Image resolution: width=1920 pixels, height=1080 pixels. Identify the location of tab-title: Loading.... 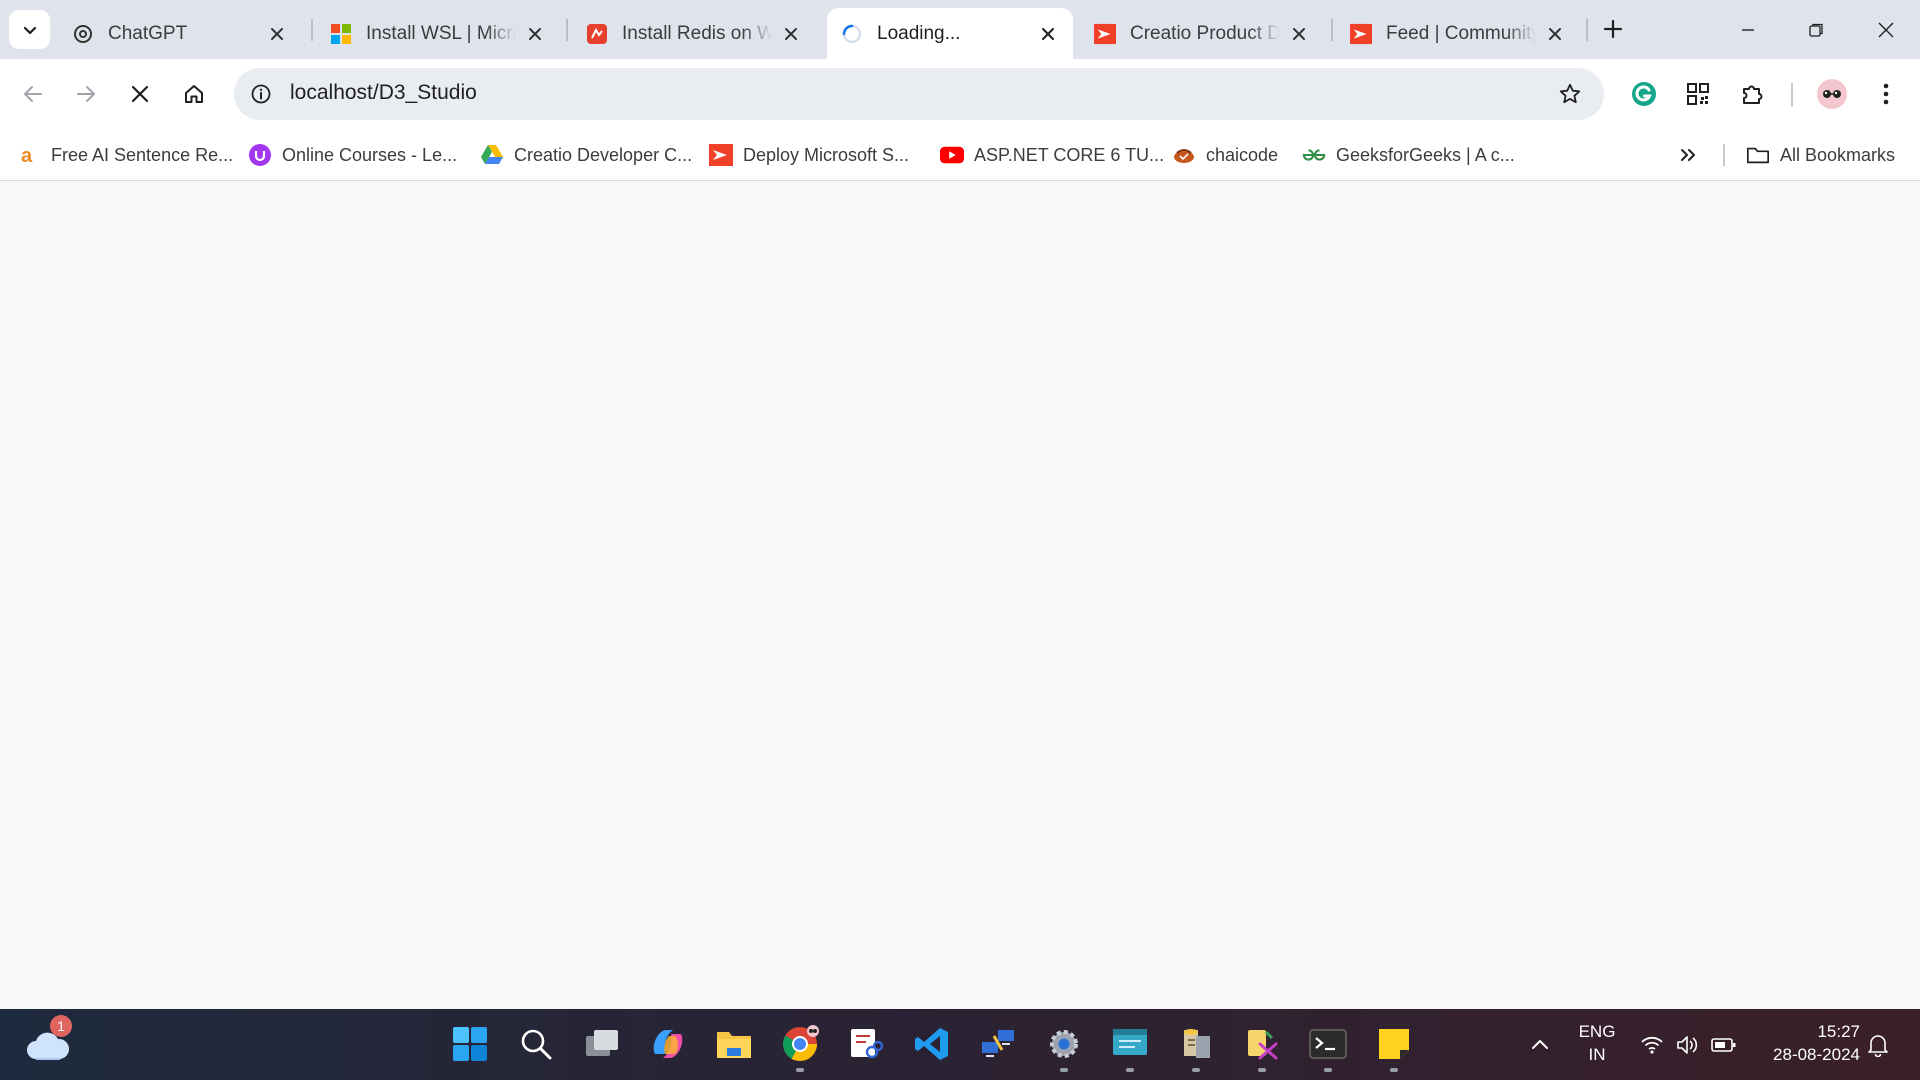
(919, 33).